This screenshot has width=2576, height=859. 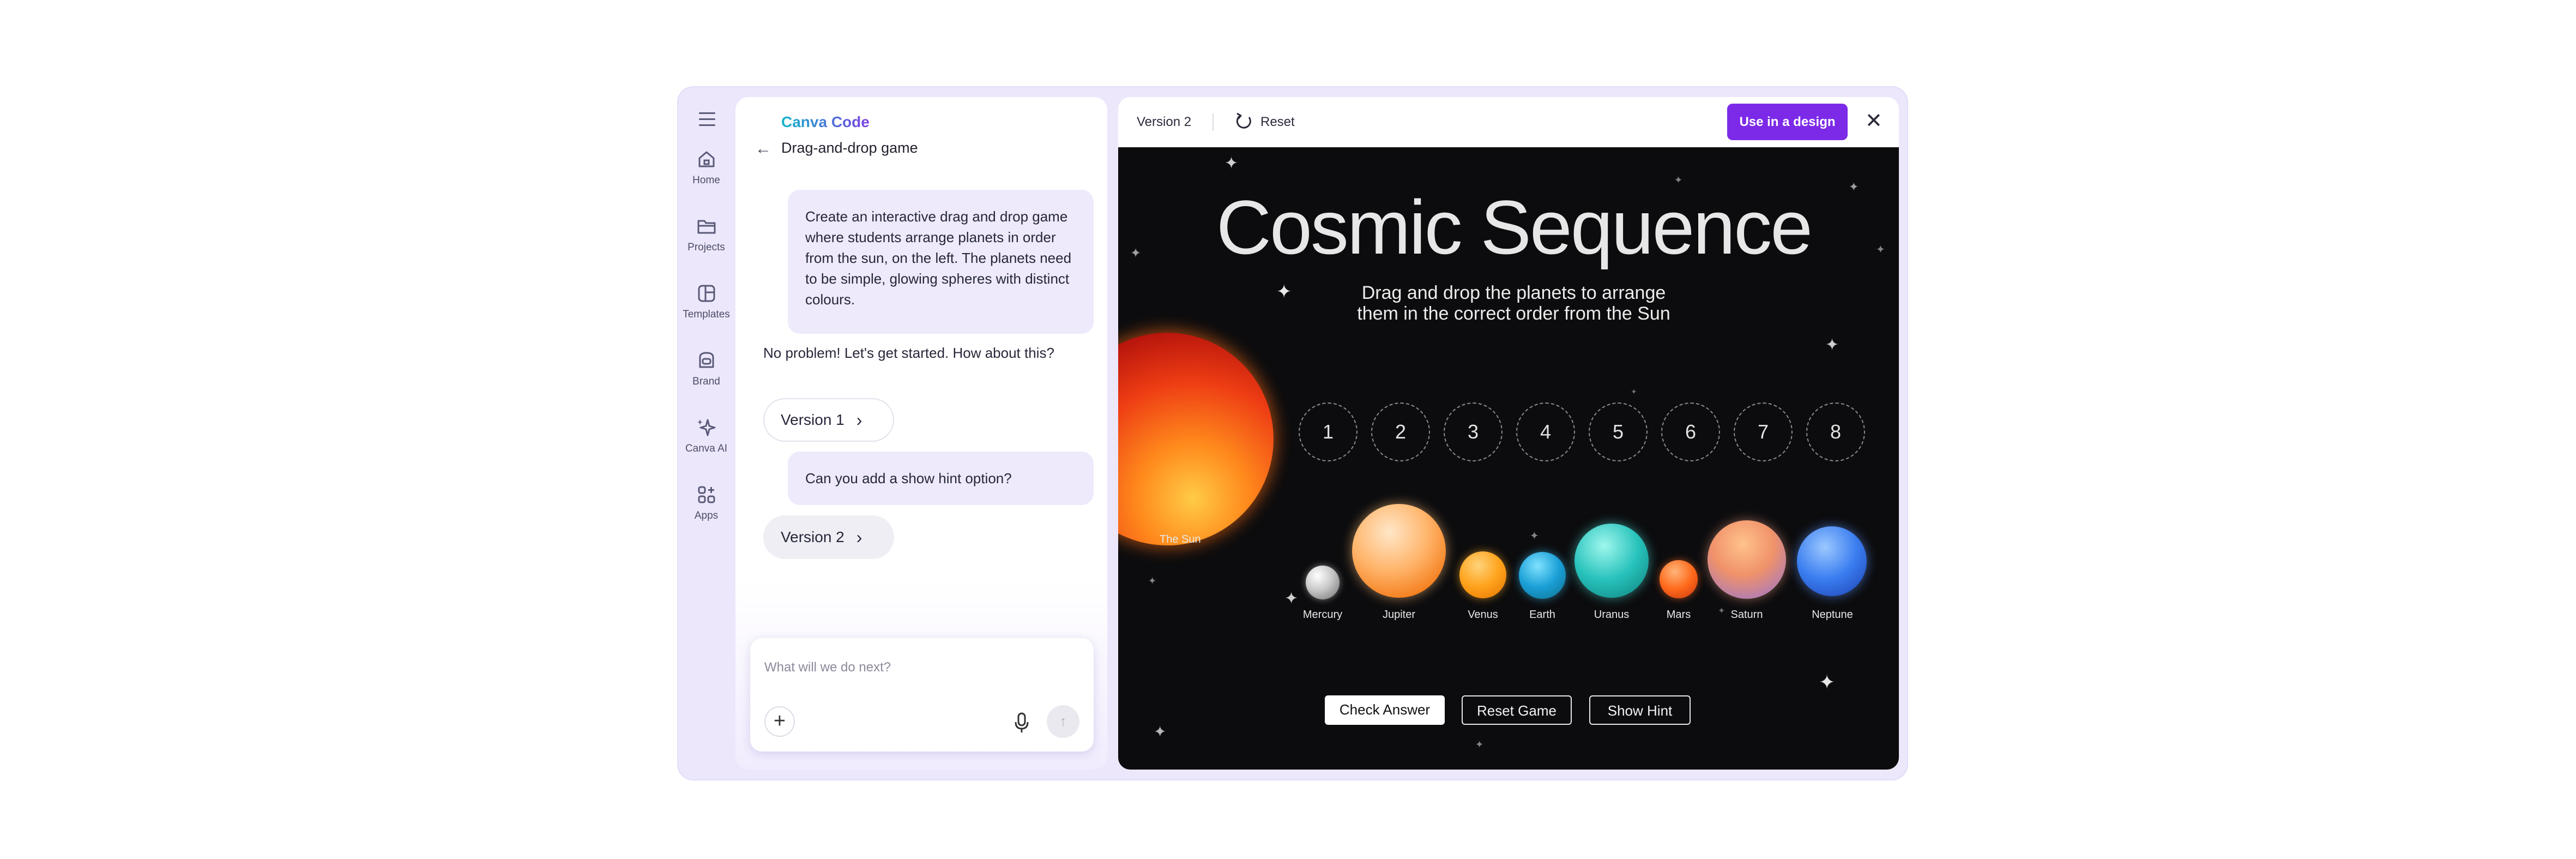 What do you see at coordinates (707, 494) in the screenshot?
I see `apps-icon` at bounding box center [707, 494].